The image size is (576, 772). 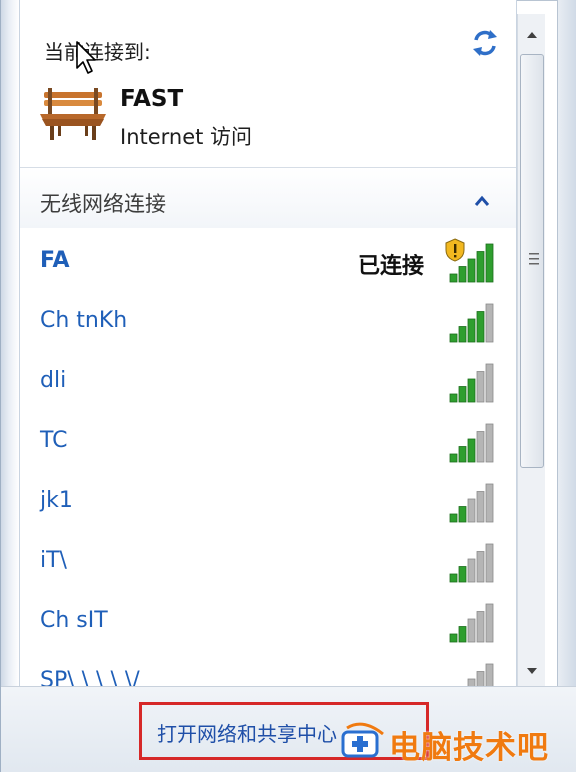 I want to click on watermark: 电脑技术吧, so click(x=457, y=743).